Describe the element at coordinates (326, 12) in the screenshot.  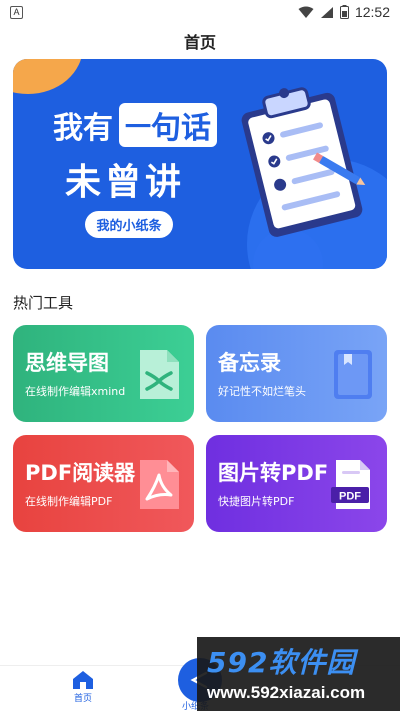
I see `signal-icon` at that location.